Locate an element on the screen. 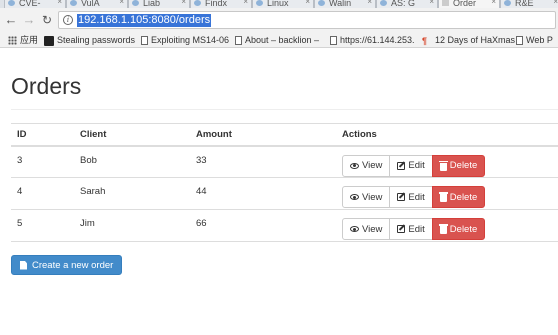  column-header-id: ID is located at coordinates (42, 135).